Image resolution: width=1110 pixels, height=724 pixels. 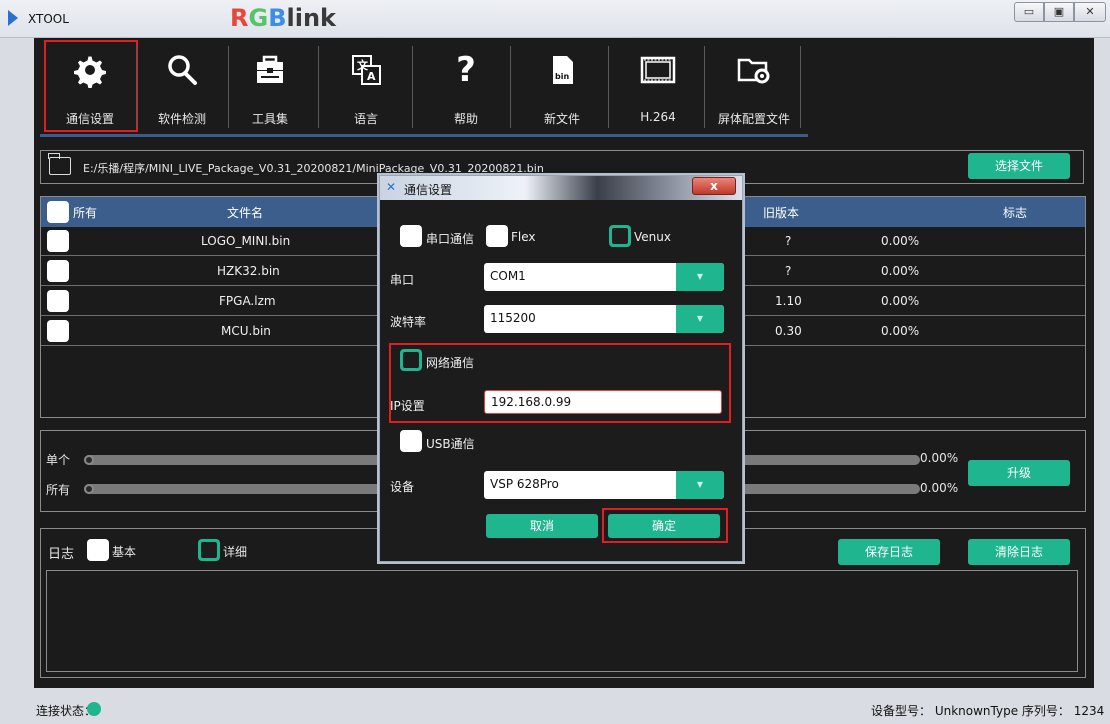 What do you see at coordinates (411, 236) in the screenshot?
I see `serial-comm-checkbox` at bounding box center [411, 236].